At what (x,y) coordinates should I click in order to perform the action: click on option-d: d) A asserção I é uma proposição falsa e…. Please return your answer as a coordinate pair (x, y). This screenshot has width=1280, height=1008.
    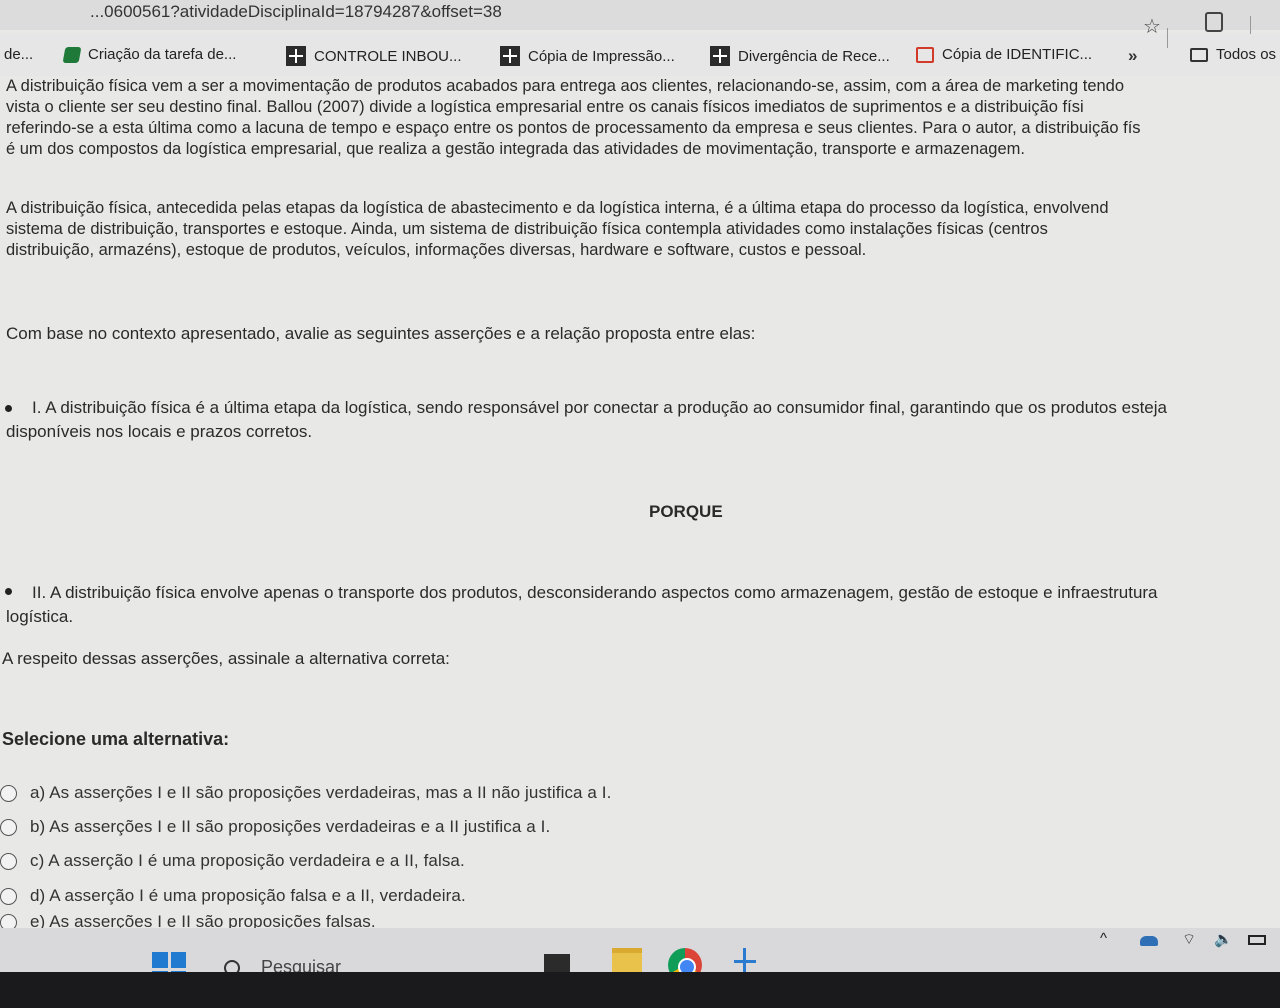
    Looking at the image, I should click on (233, 896).